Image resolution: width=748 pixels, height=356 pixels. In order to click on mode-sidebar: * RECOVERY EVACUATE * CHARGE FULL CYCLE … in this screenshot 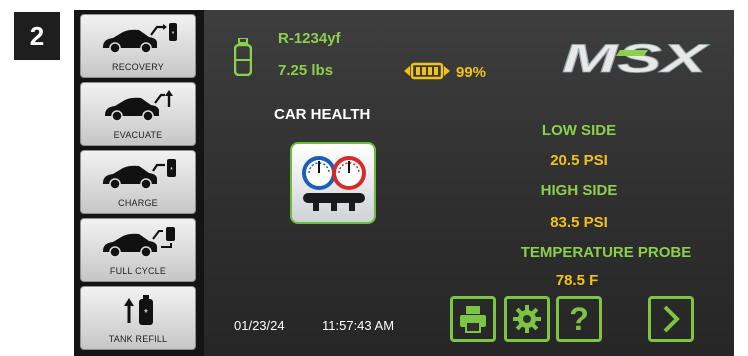, I will do `click(138, 185)`.